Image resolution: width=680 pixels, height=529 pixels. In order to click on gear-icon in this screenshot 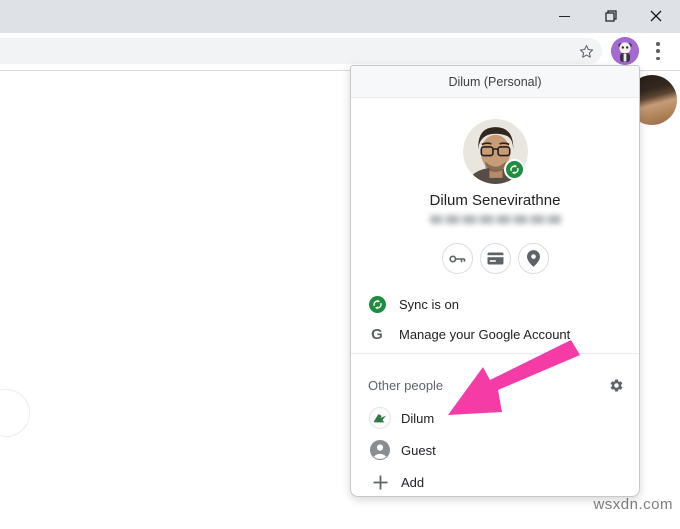, I will do `click(616, 385)`.